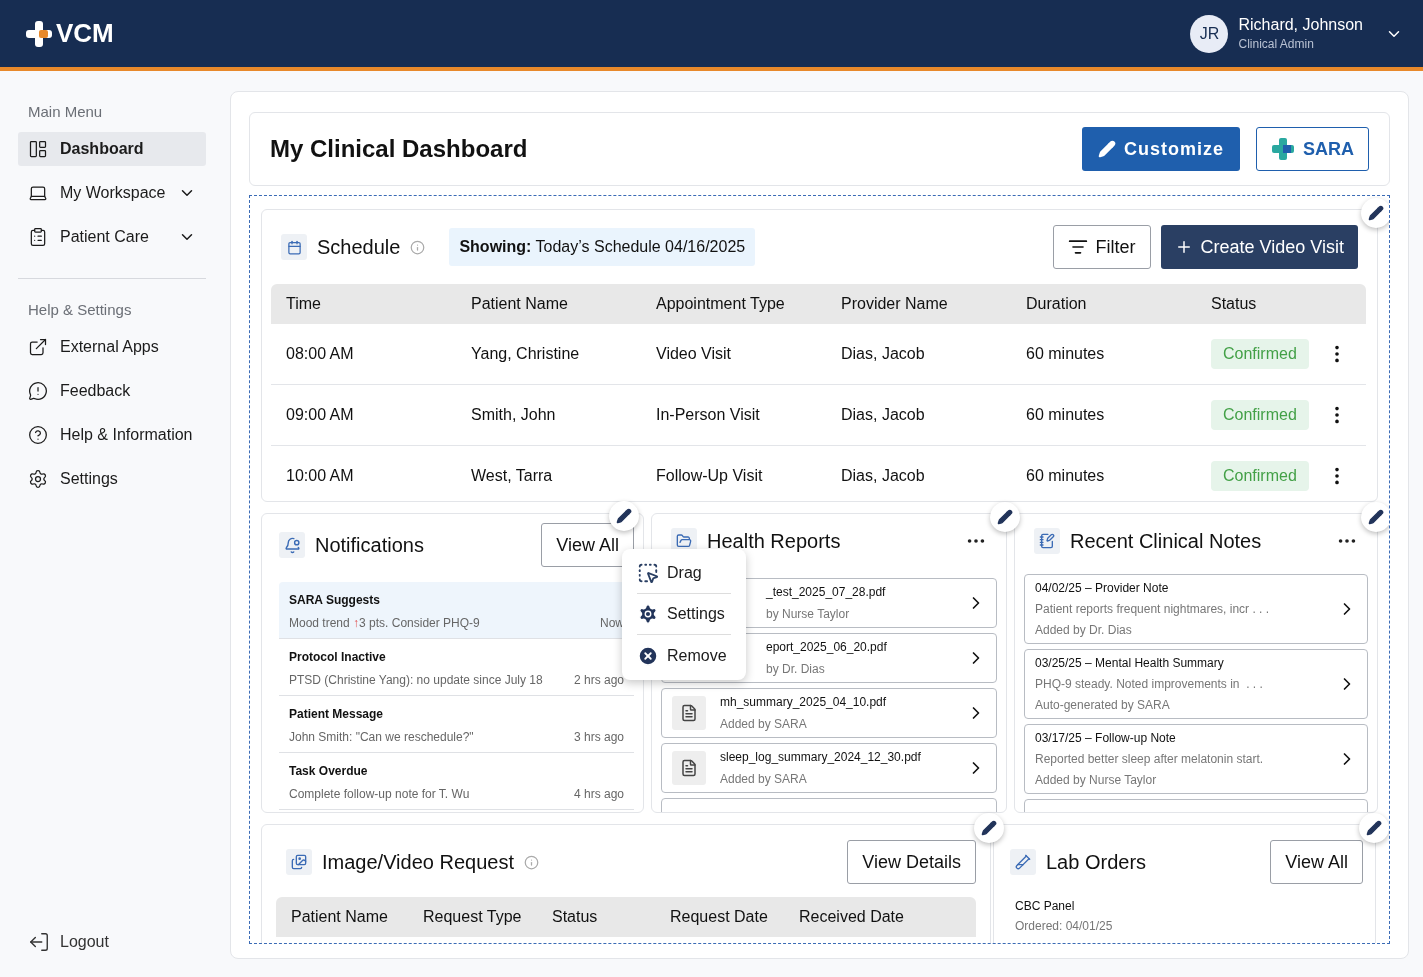  I want to click on view-all-button: View All, so click(1316, 862).